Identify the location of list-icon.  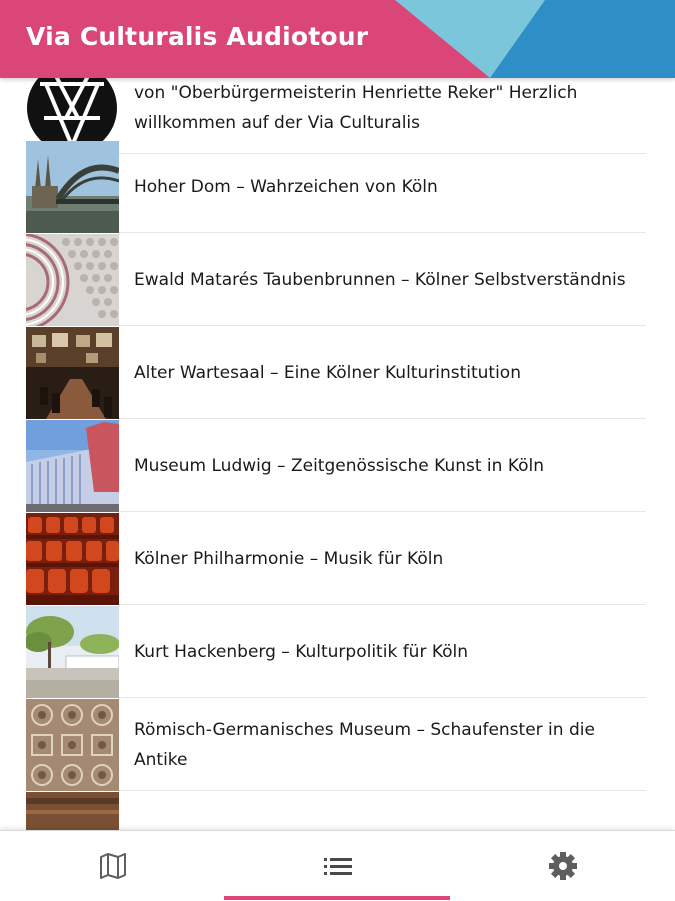
(337, 866).